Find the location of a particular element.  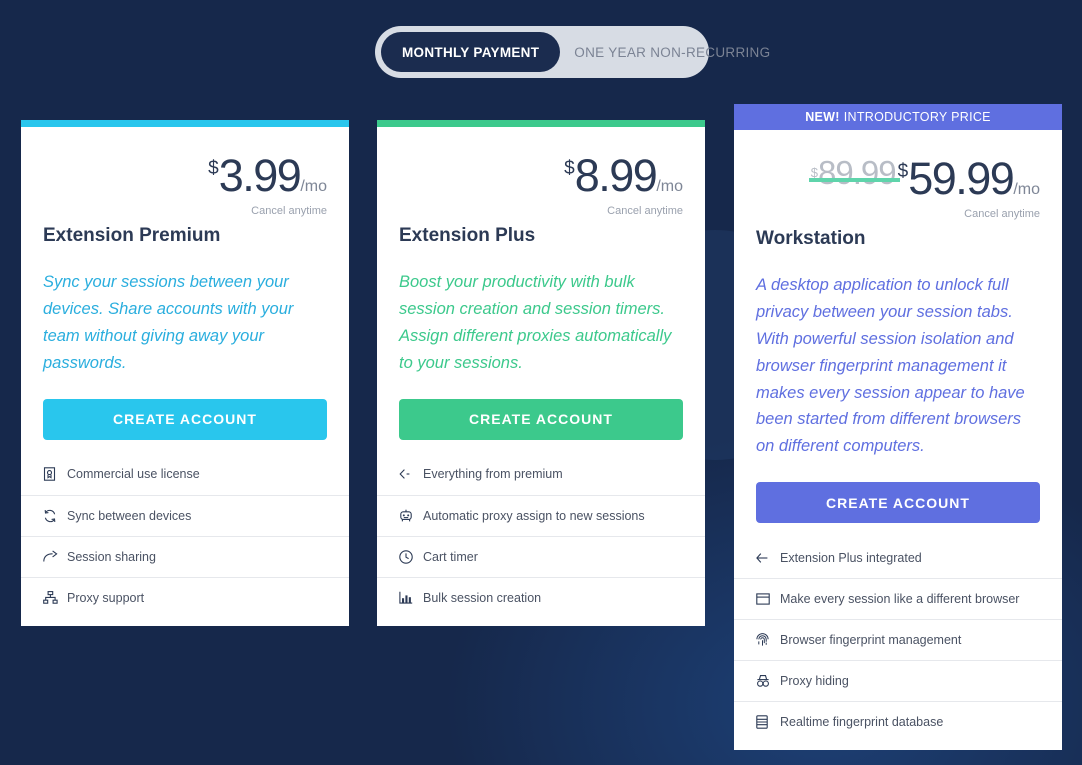

feature-label: Realtime fingerprint database is located at coordinates (862, 722).